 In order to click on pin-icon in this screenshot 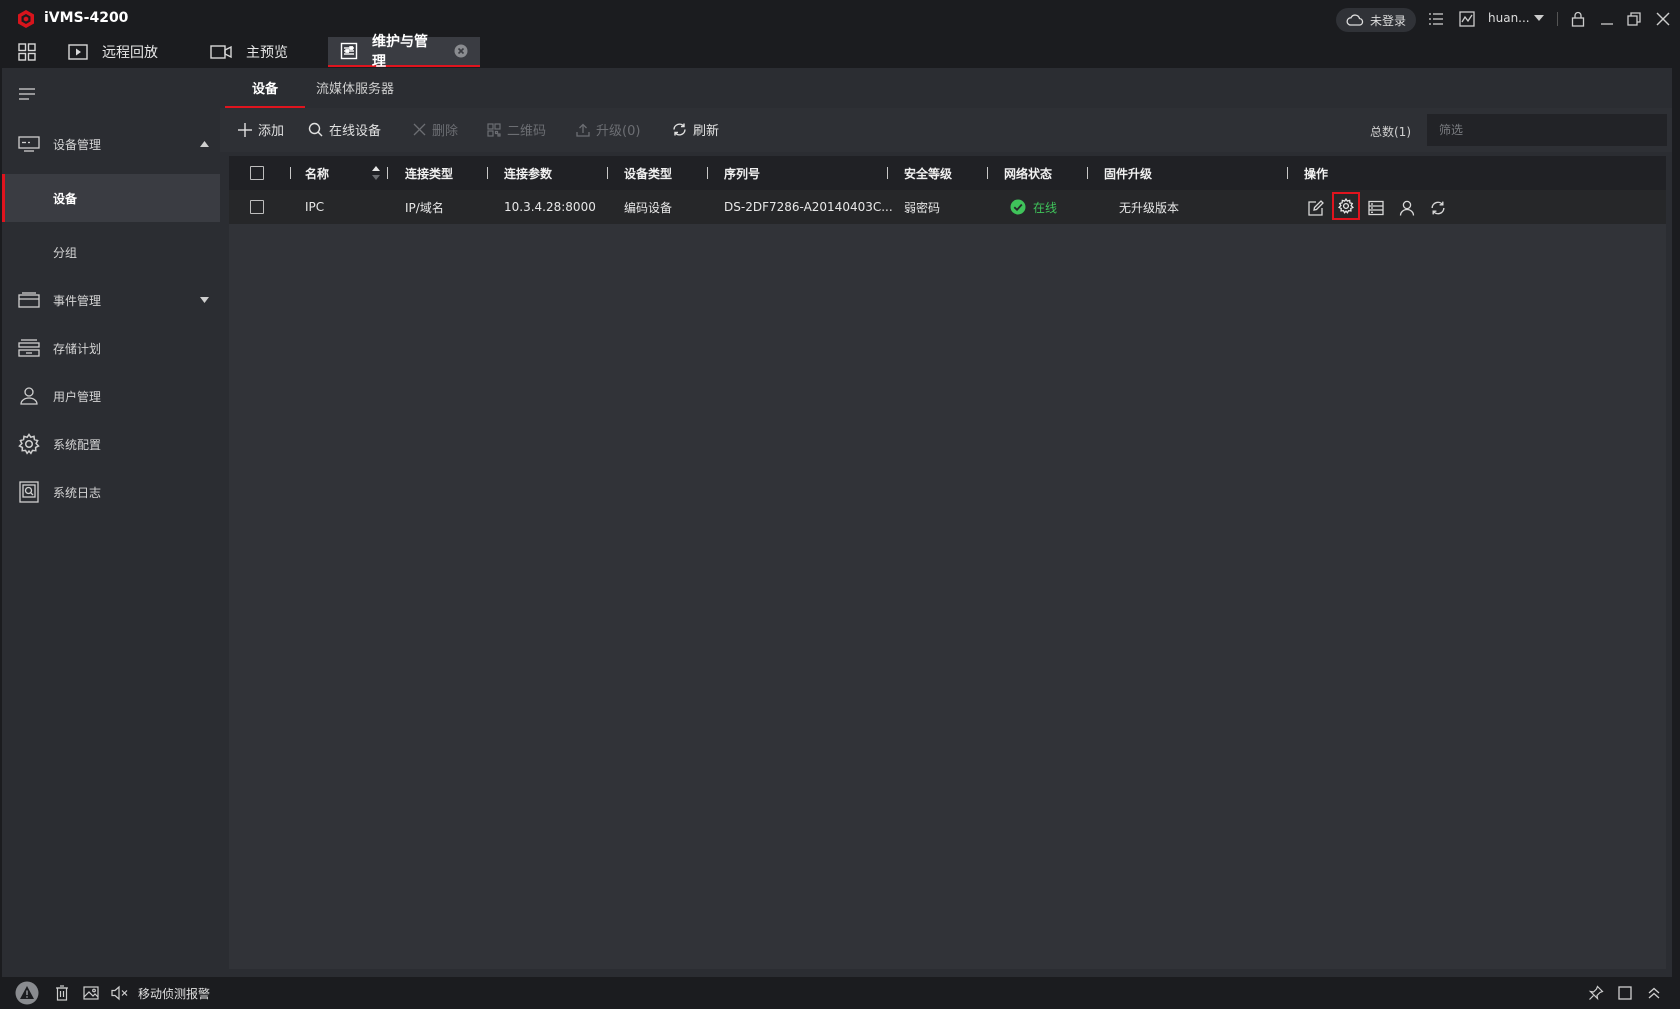, I will do `click(1596, 993)`.